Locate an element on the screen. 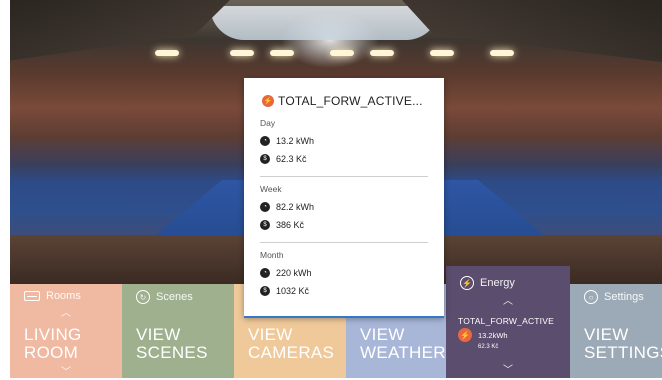 The image size is (662, 380). energy-meter-name: TOTAL_FORW_ACTIVE is located at coordinates (506, 321).